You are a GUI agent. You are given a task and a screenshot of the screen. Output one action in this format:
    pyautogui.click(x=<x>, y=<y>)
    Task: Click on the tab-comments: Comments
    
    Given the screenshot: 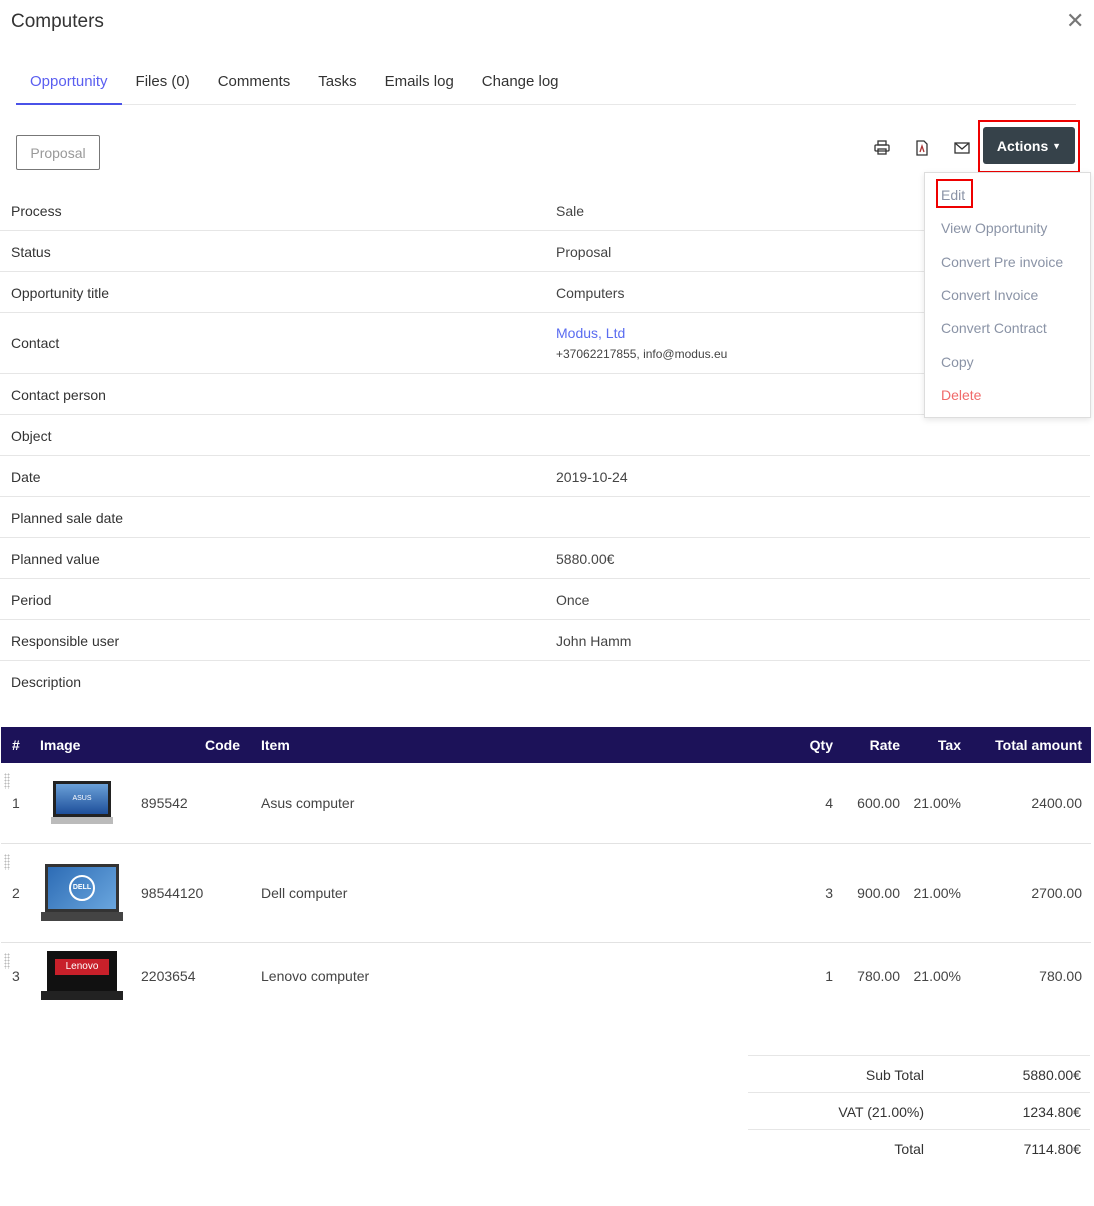 What is the action you would take?
    pyautogui.click(x=254, y=84)
    